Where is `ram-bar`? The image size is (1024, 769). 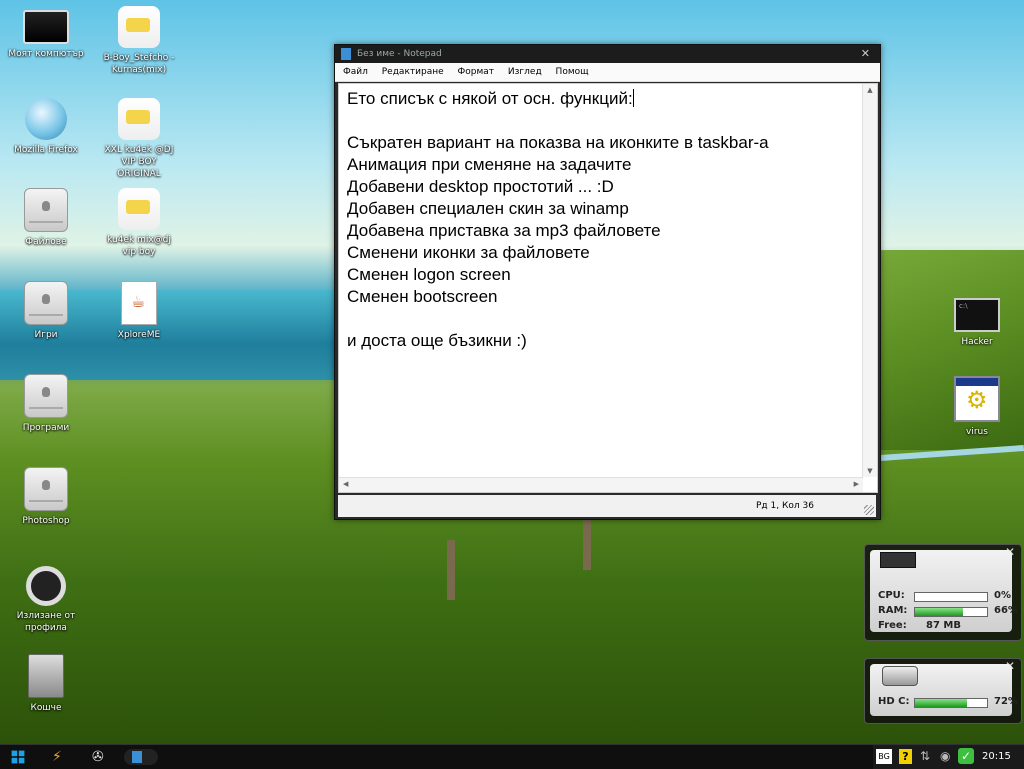 ram-bar is located at coordinates (951, 612).